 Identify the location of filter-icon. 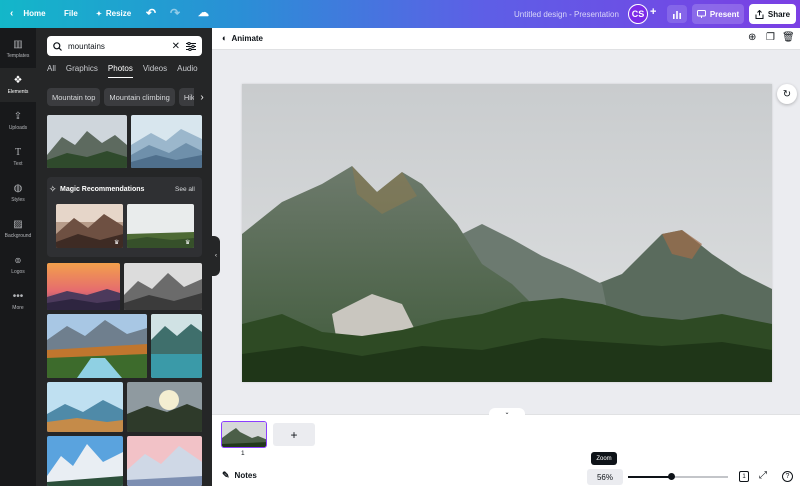
(191, 46).